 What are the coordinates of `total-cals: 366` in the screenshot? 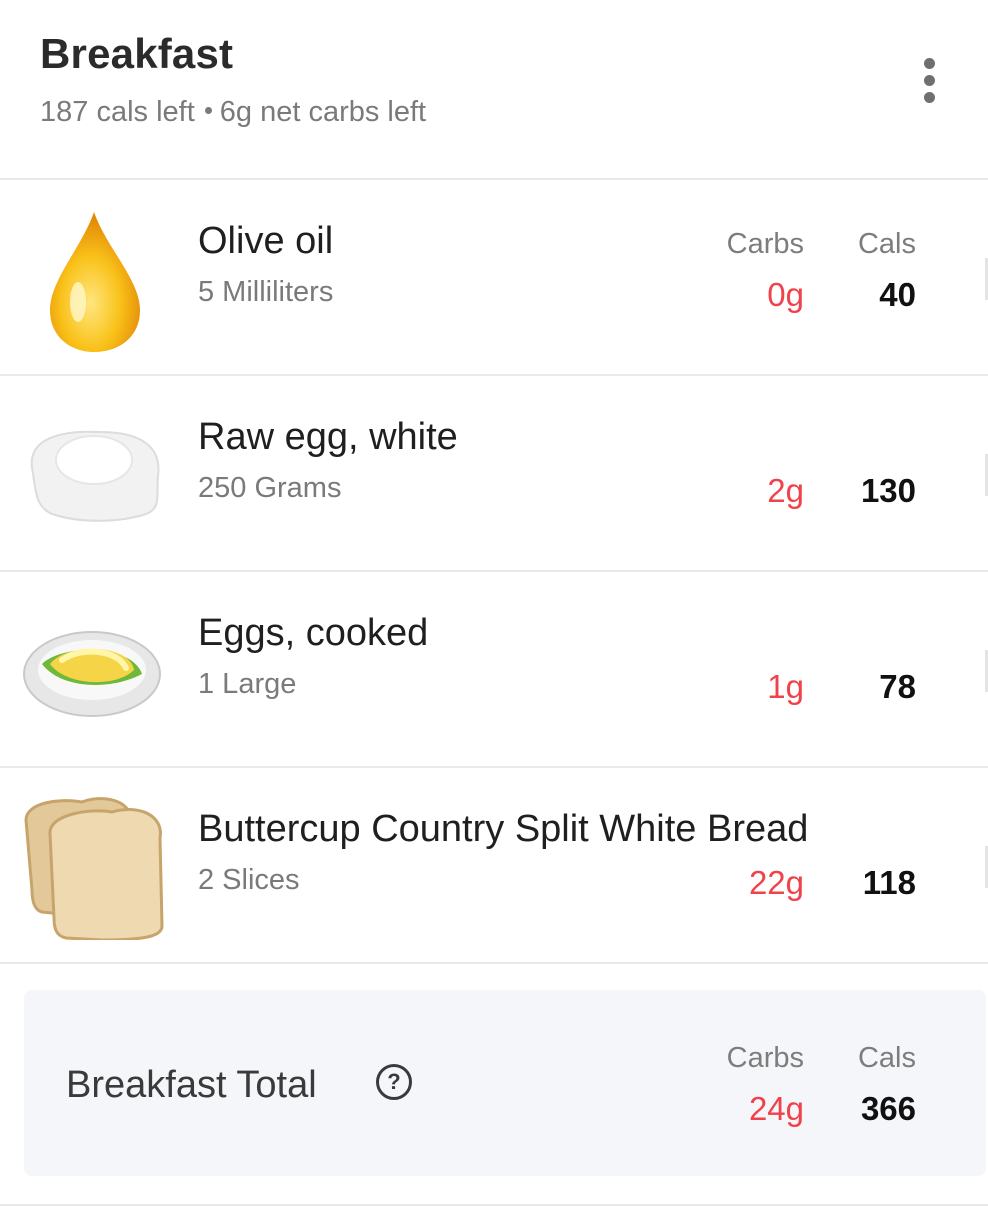 It's located at (888, 1108).